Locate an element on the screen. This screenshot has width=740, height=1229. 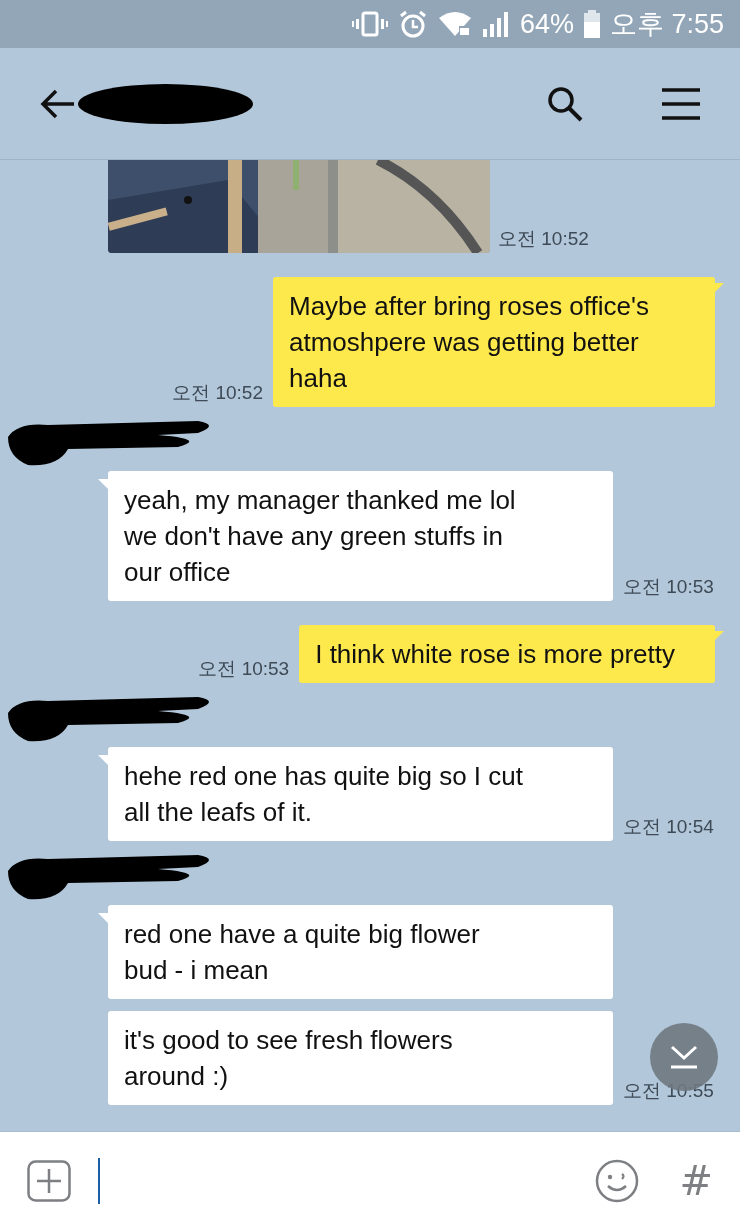
menu-icon is located at coordinates (681, 103).